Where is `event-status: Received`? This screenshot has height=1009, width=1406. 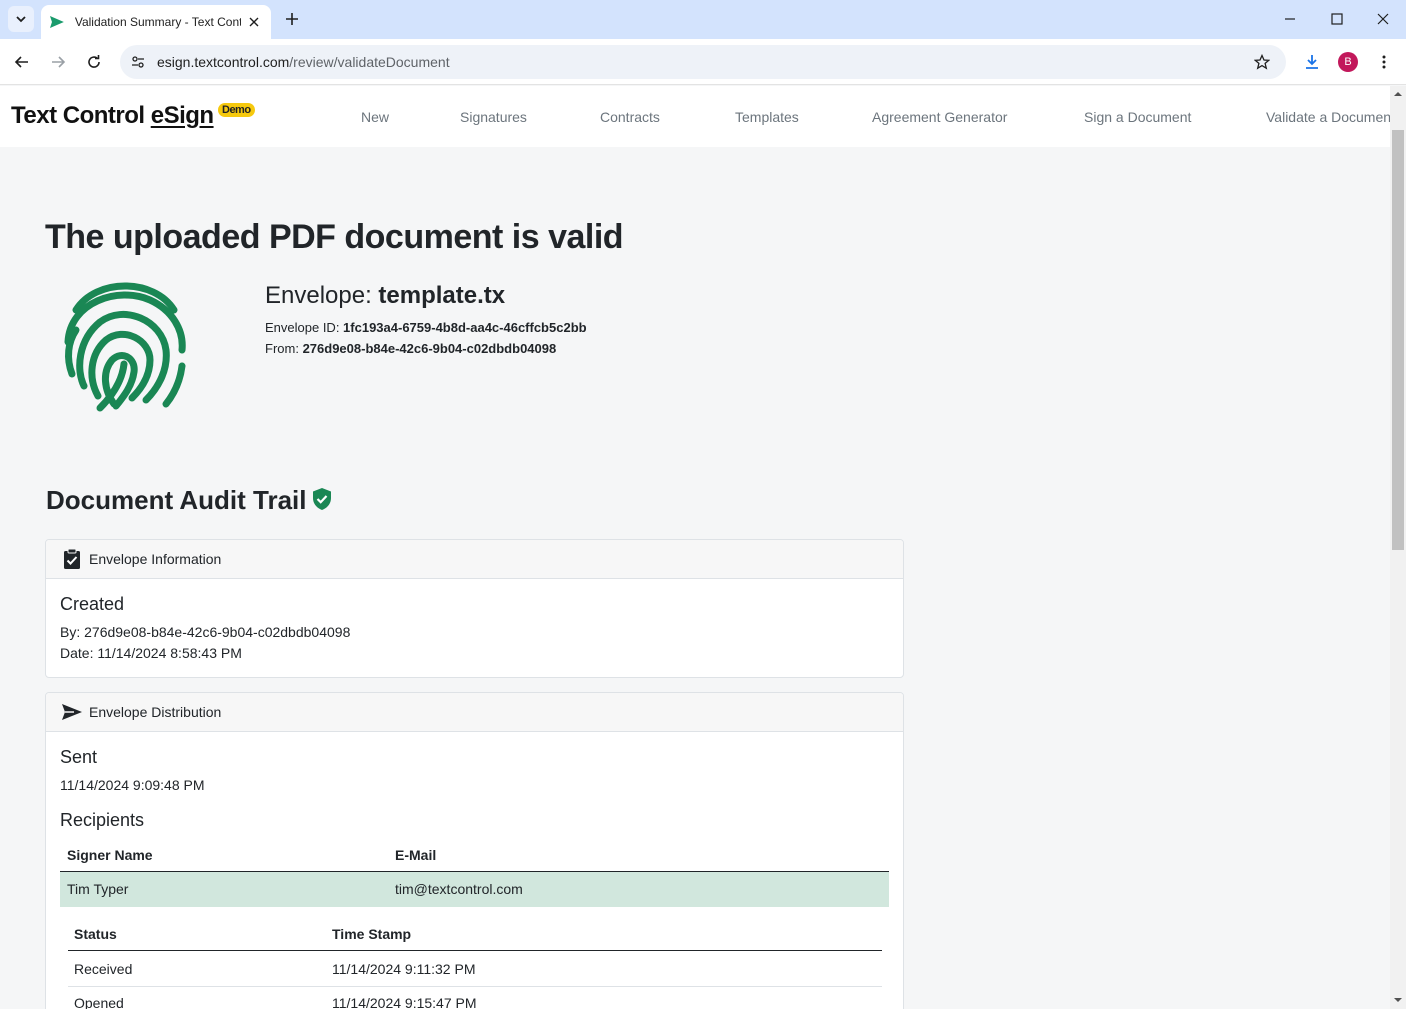 event-status: Received is located at coordinates (103, 969).